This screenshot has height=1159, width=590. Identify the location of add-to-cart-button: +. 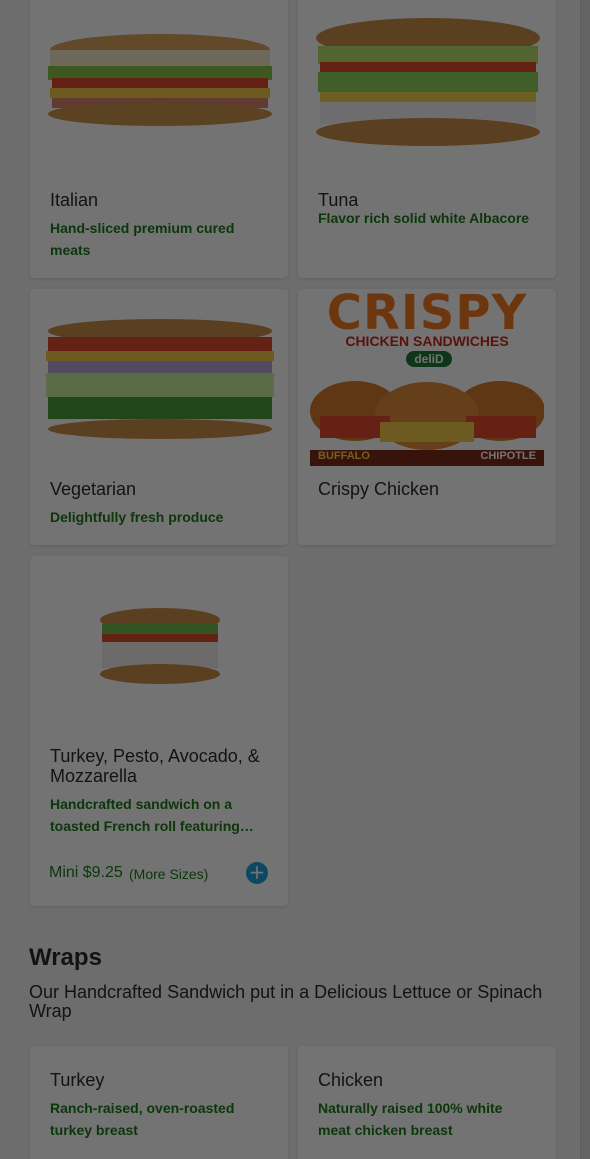
(257, 873).